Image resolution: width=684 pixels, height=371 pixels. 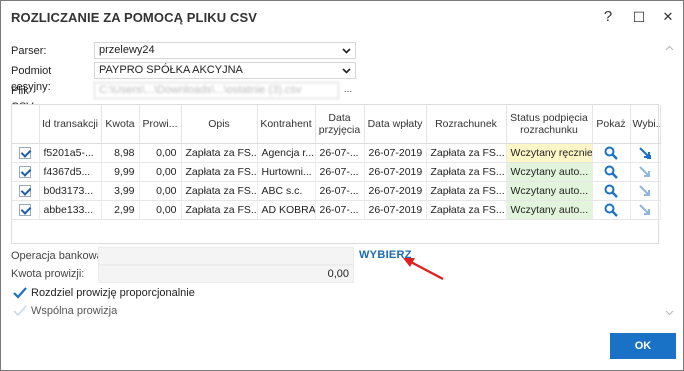 What do you see at coordinates (611, 124) in the screenshot?
I see `col-pokaz: Pokaż` at bounding box center [611, 124].